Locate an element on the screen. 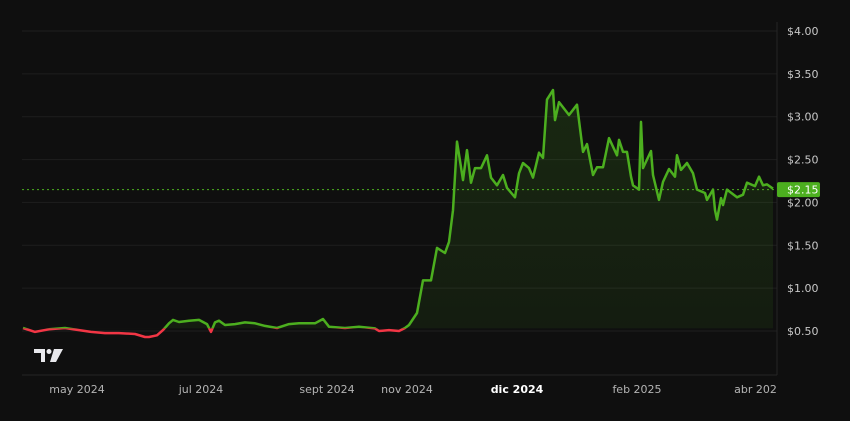 This screenshot has width=850, height=421. price-tick-label: $2.50 is located at coordinates (803, 160).